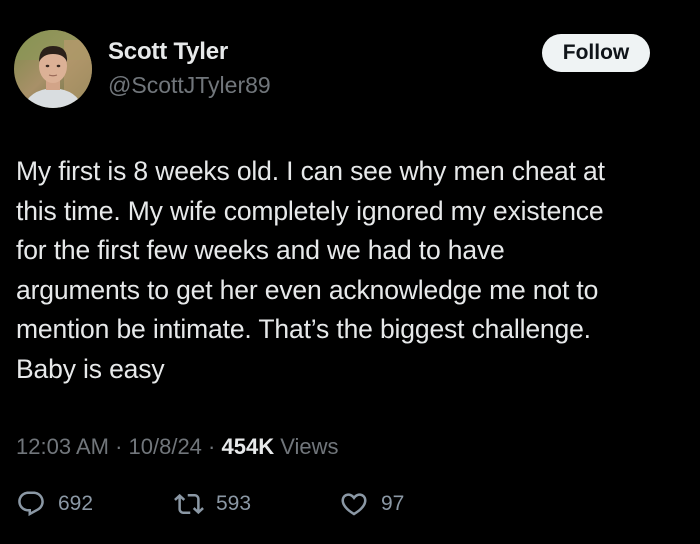  Describe the element at coordinates (189, 85) in the screenshot. I see `user-handle: @ScottJTyler89` at that location.